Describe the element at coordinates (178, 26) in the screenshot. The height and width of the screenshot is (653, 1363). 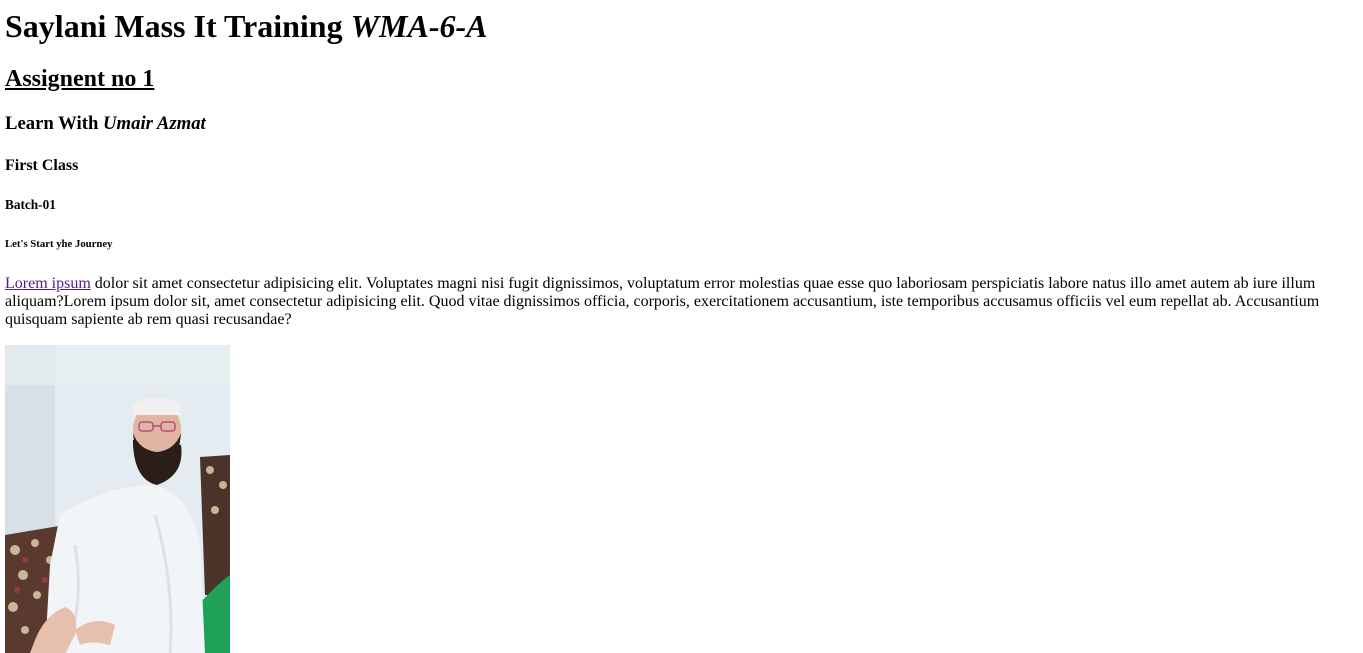
I see `title-main: Saylani Mass It Training` at that location.